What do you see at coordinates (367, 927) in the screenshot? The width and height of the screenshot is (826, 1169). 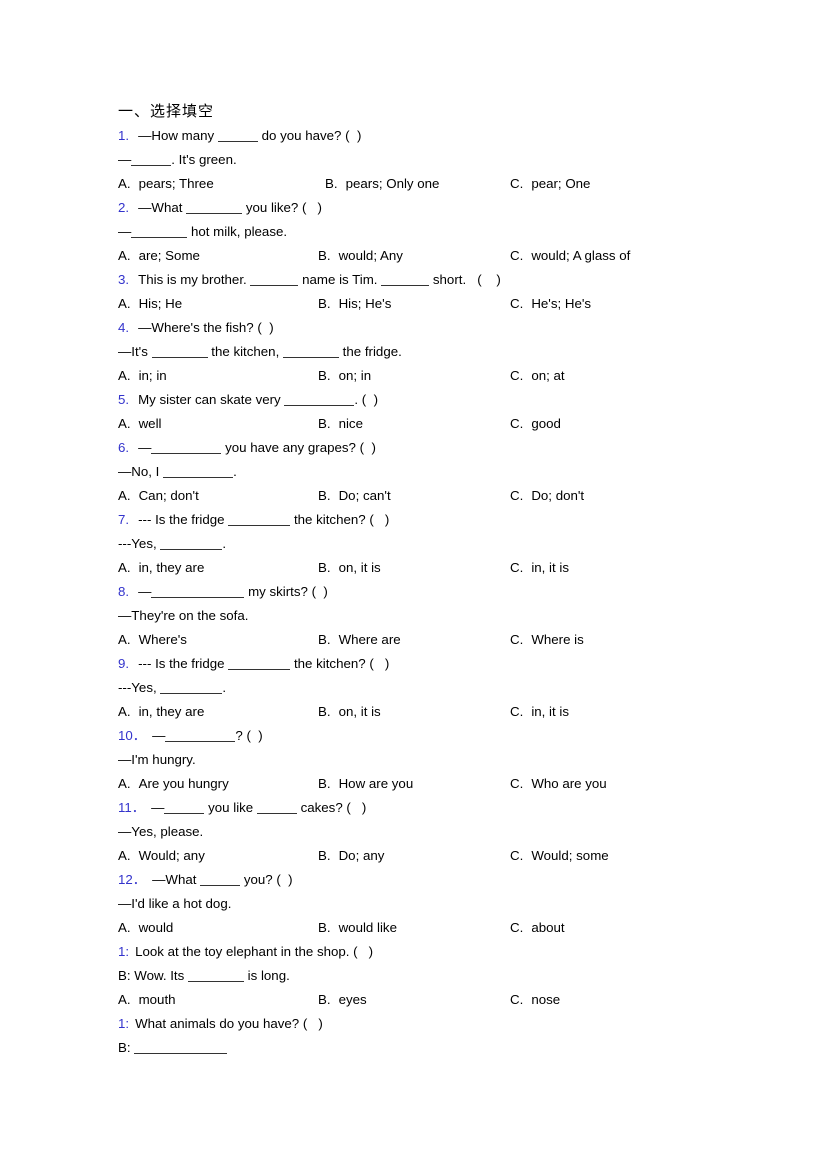 I see `option-b-text: would like` at bounding box center [367, 927].